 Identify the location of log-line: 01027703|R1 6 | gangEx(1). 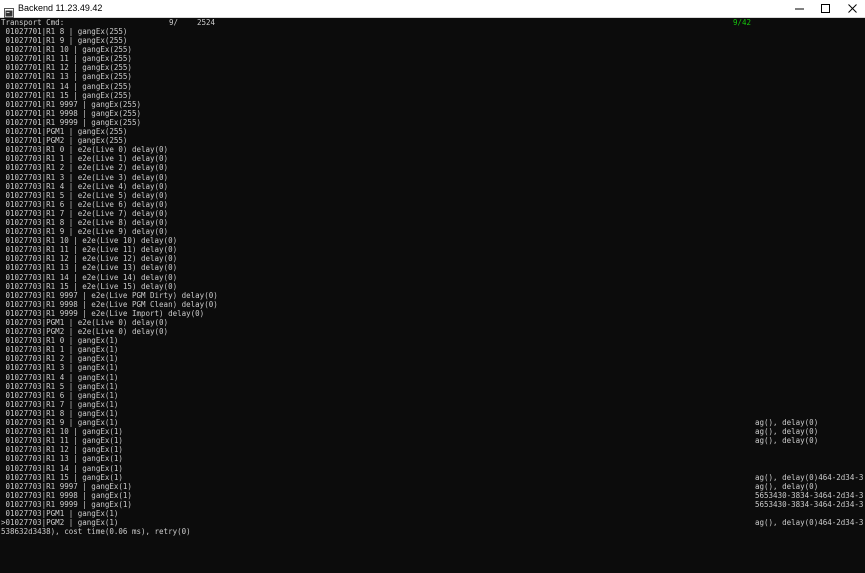
(431, 395).